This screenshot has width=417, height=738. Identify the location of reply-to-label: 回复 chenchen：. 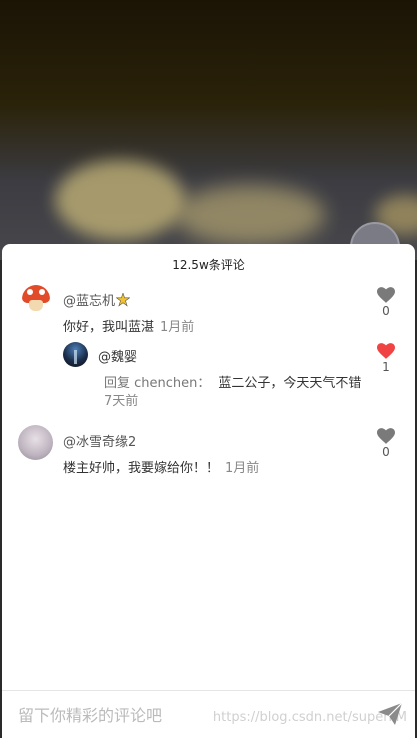
(157, 383).